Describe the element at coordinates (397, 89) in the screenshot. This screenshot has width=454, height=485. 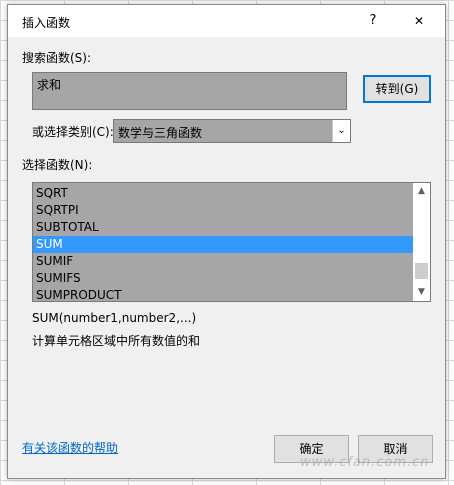
I see `goto-button: 转到(G)` at that location.